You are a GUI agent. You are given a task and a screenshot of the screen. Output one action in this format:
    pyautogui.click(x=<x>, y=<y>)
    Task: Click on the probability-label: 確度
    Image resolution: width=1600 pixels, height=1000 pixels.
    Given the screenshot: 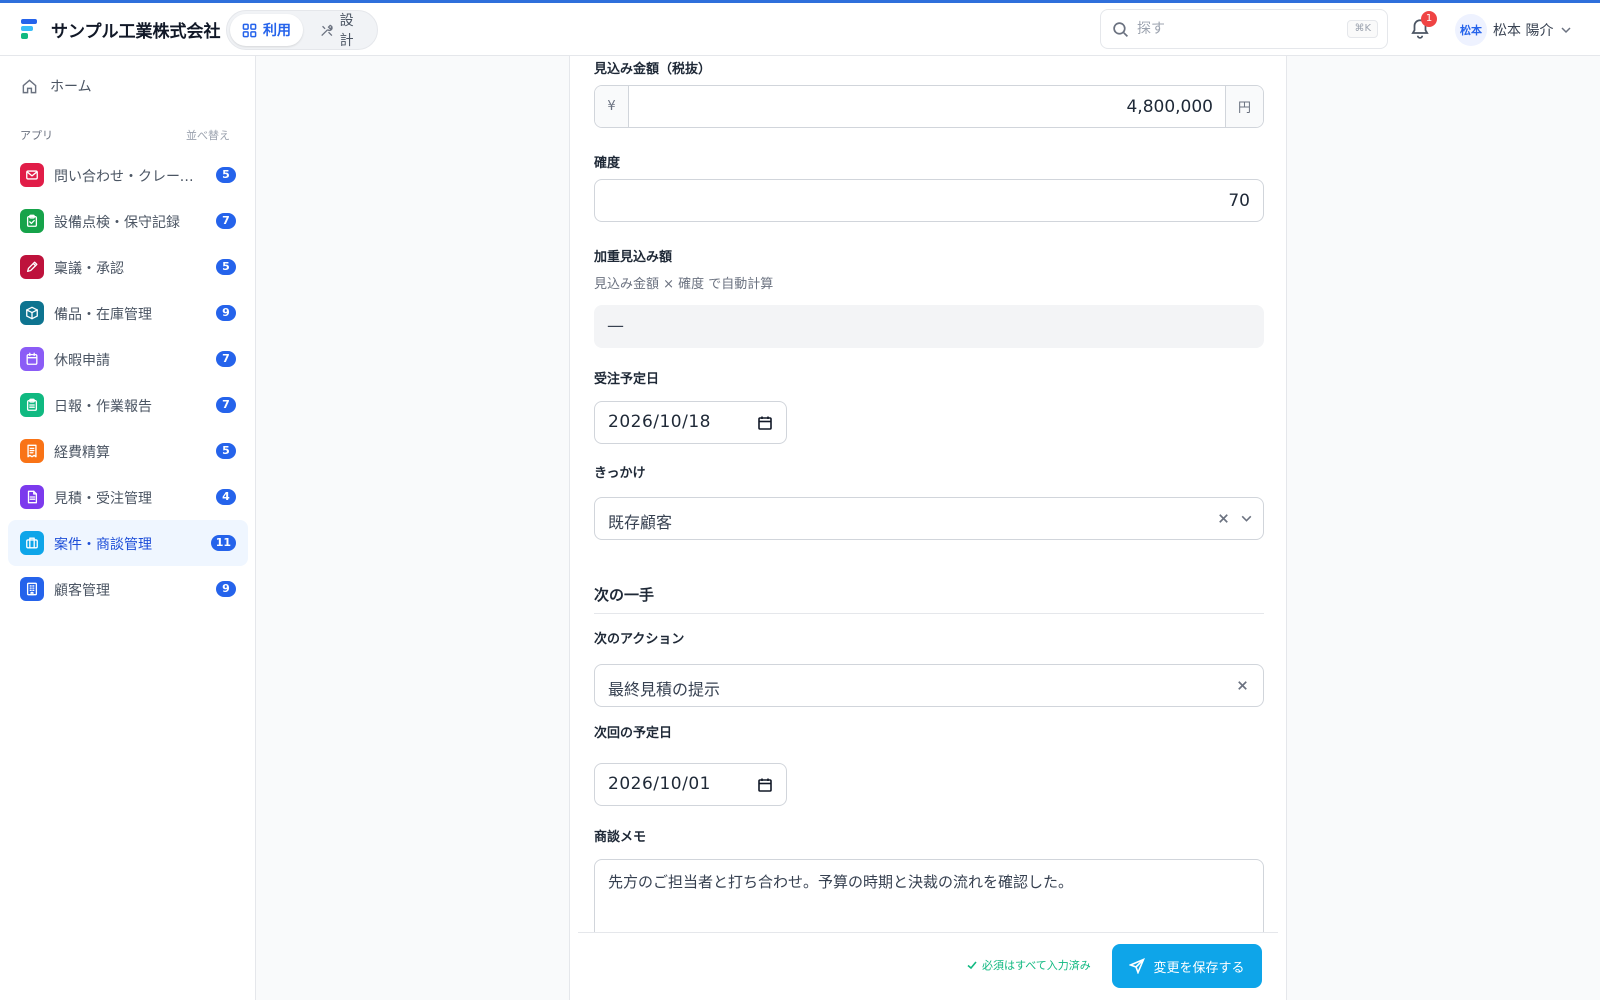 What is the action you would take?
    pyautogui.click(x=607, y=163)
    